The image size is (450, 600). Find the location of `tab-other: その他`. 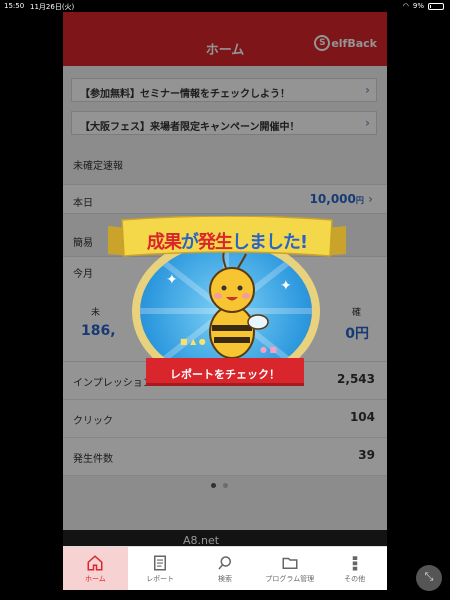

tab-other: その他 is located at coordinates (354, 568).